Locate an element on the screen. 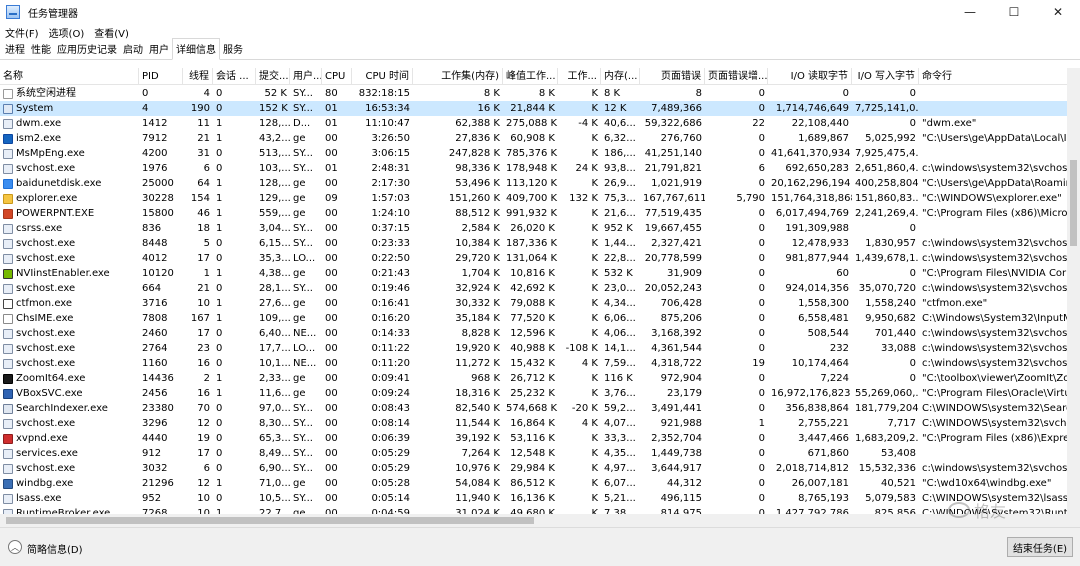 This screenshot has height=566, width=1080. col-page-fault-delta-cell: 0 is located at coordinates (761, 348).